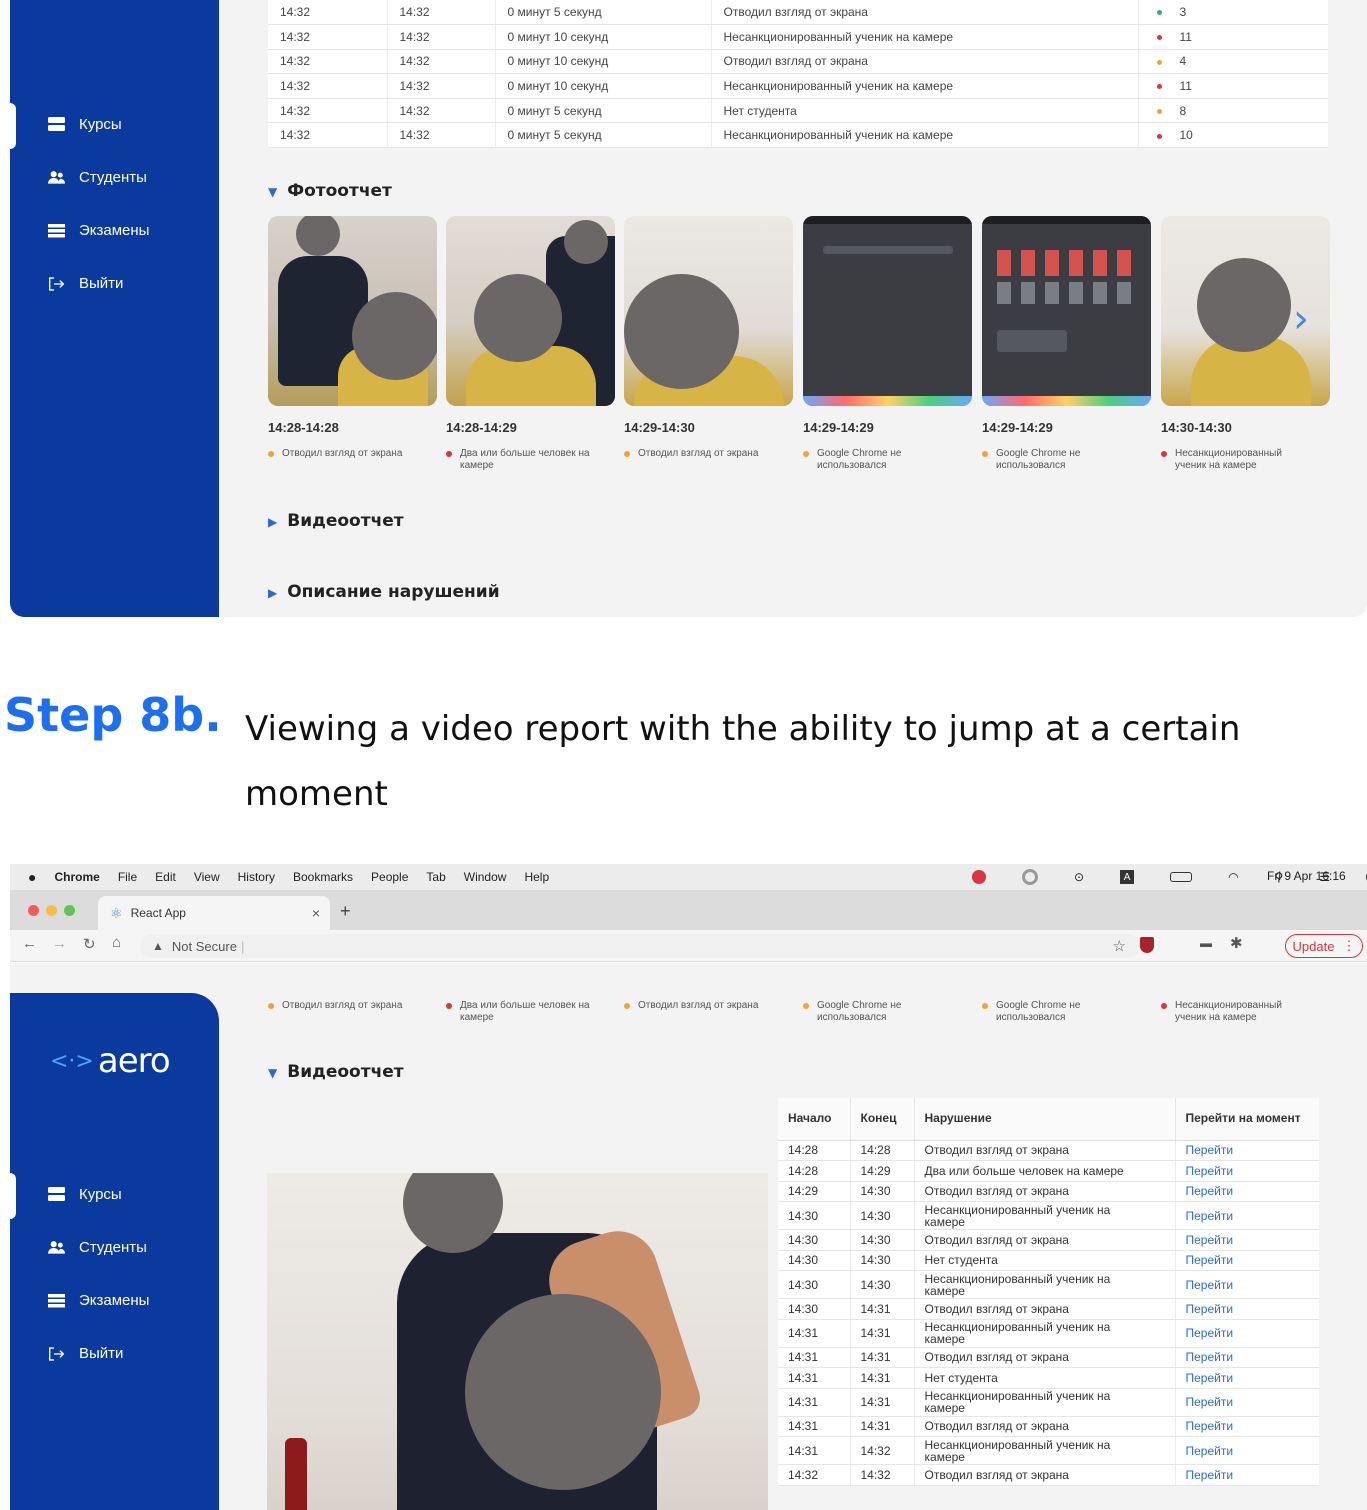 The height and width of the screenshot is (1510, 1367). Describe the element at coordinates (89, 944) in the screenshot. I see `reload-icon: ↻` at that location.